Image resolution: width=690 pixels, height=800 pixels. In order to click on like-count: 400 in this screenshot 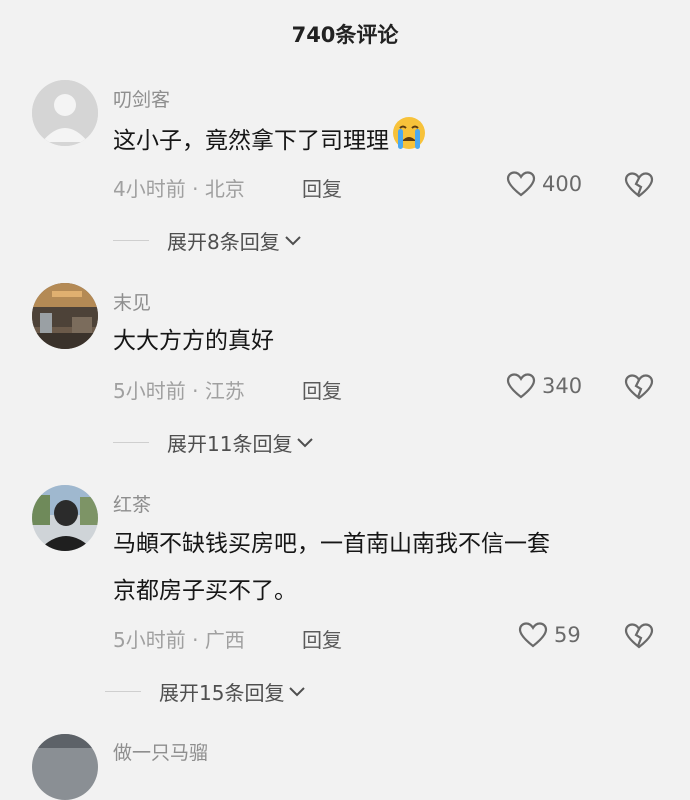, I will do `click(562, 184)`.